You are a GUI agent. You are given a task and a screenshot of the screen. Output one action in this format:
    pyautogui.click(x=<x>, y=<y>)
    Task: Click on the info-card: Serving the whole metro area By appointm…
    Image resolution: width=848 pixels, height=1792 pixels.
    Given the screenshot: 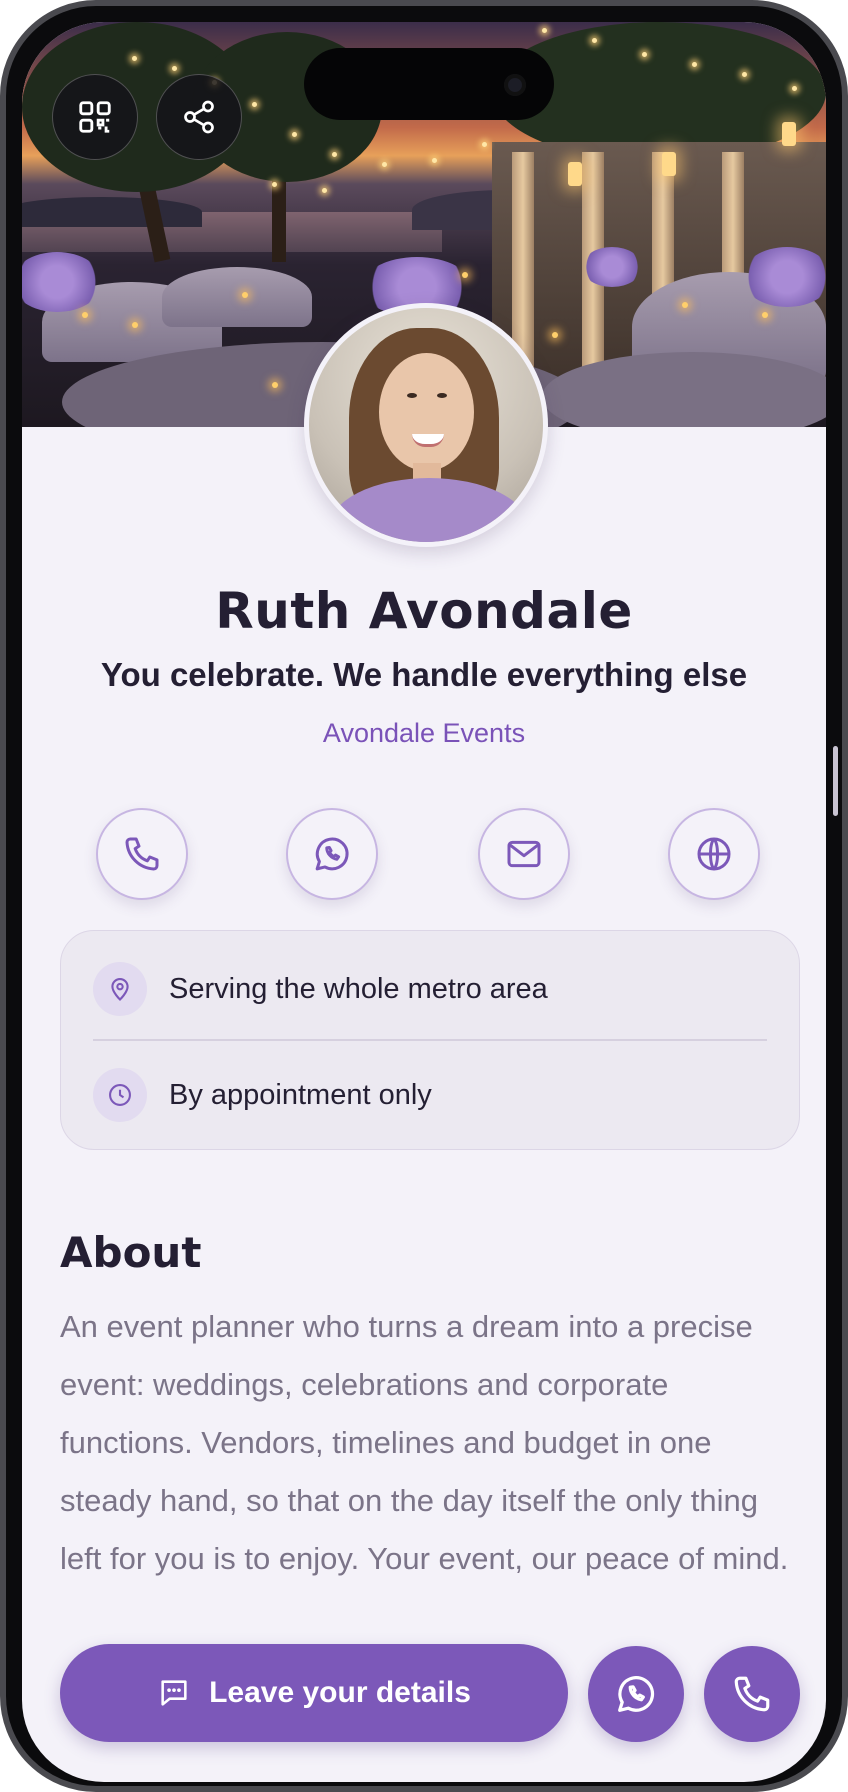 What is the action you would take?
    pyautogui.click(x=430, y=1040)
    